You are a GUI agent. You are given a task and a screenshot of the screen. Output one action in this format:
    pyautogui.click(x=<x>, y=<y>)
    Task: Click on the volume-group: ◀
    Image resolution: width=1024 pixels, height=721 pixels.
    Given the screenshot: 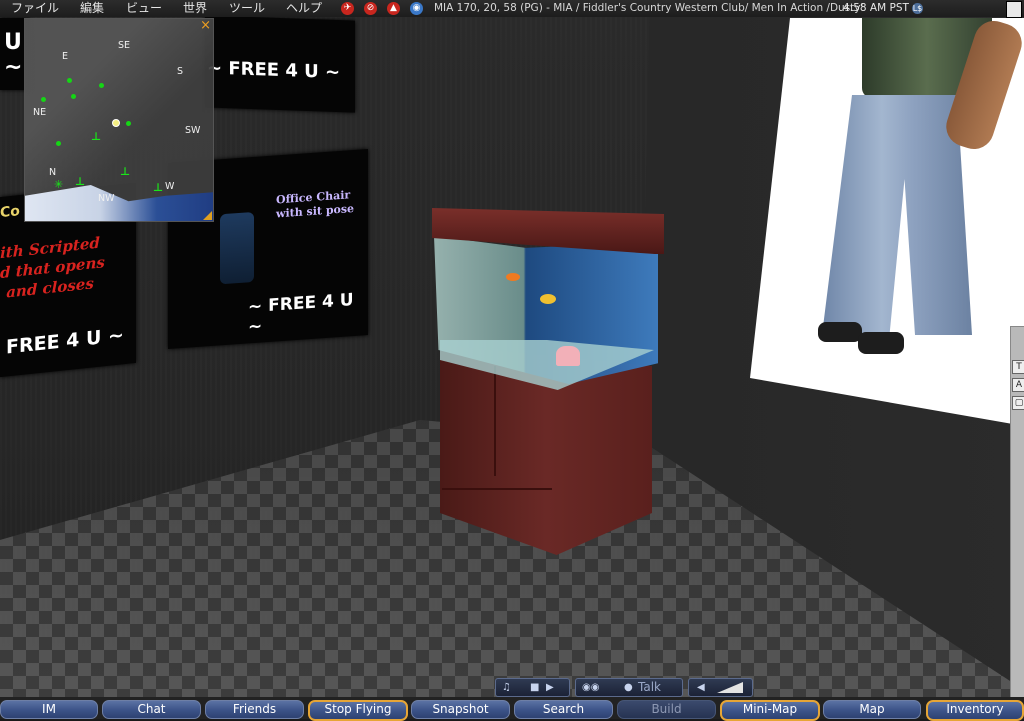 What is the action you would take?
    pyautogui.click(x=720, y=687)
    